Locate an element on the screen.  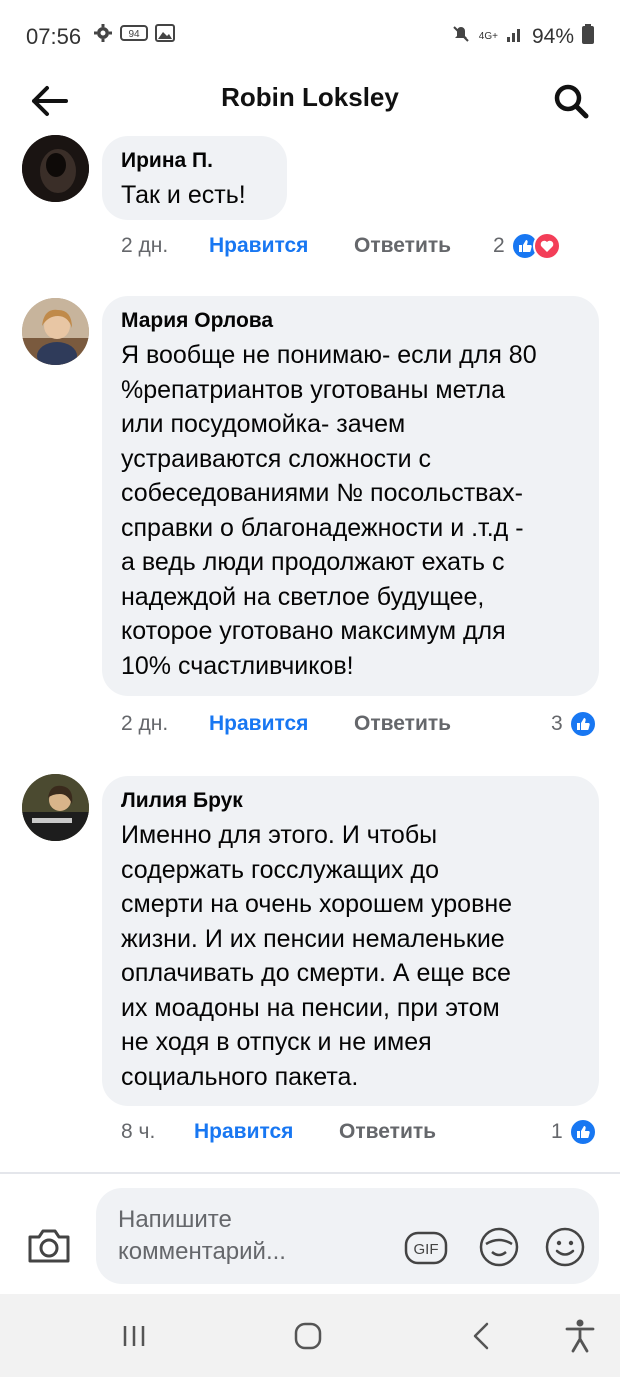
camera-button is located at coordinates (49, 1246).